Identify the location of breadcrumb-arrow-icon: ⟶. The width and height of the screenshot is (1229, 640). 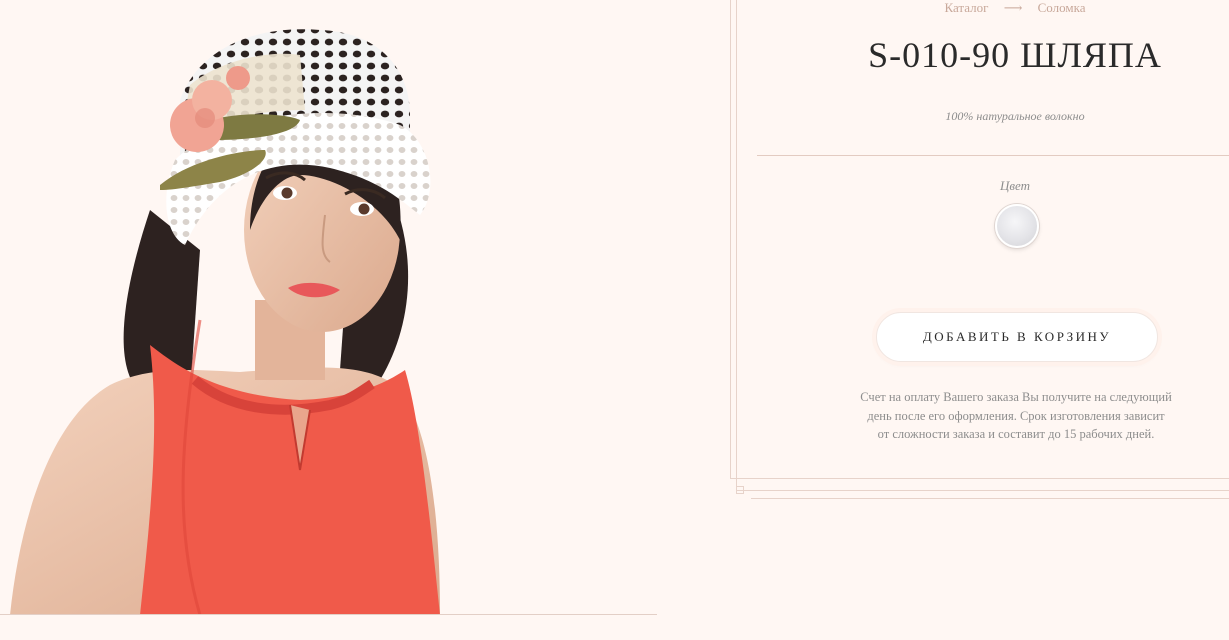
(1013, 7).